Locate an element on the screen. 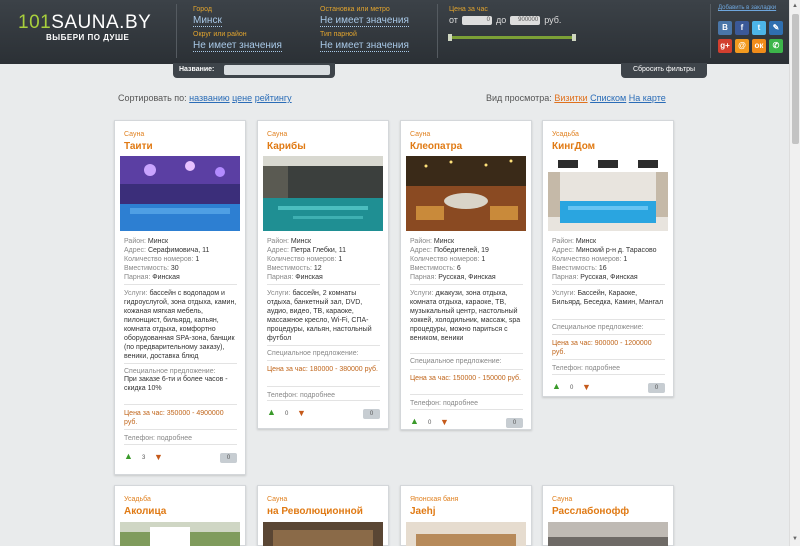 This screenshot has height=546, width=800. city-filter-label: Город is located at coordinates (202, 9).